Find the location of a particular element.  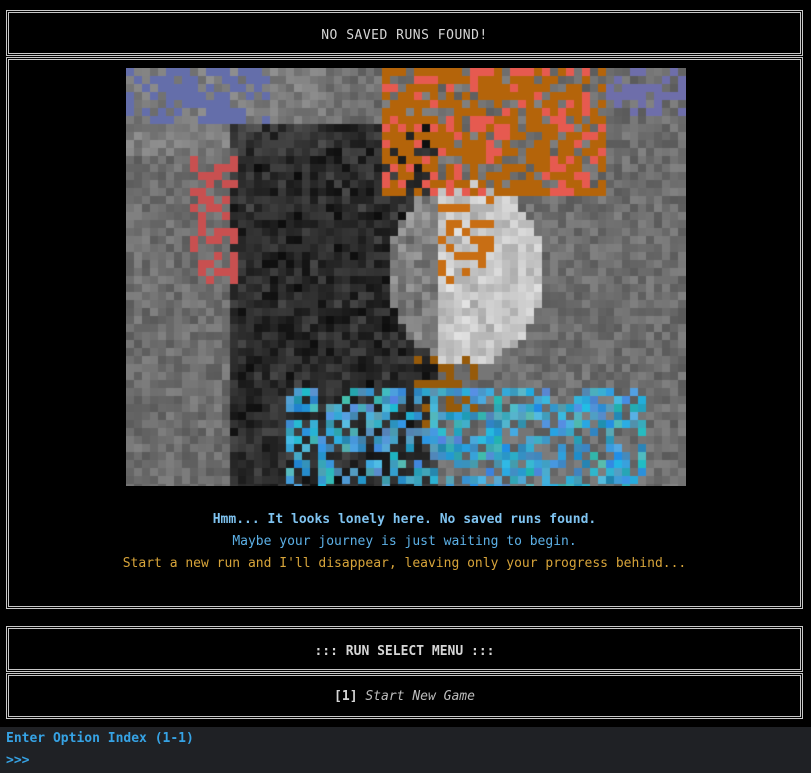

prompt-label: Enter Option Index (1-1) is located at coordinates (100, 738).